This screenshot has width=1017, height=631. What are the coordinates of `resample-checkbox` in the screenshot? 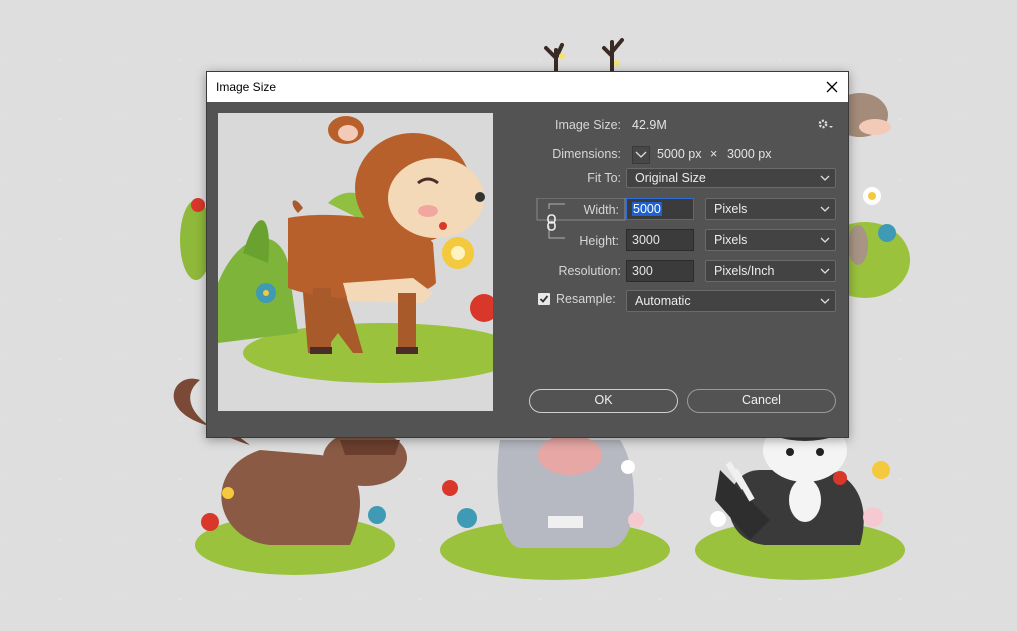 It's located at (544, 299).